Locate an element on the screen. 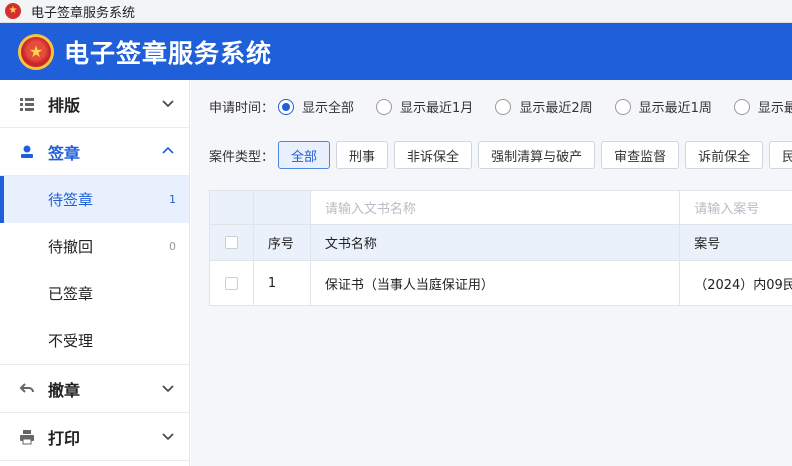  printer-icon is located at coordinates (27, 437).